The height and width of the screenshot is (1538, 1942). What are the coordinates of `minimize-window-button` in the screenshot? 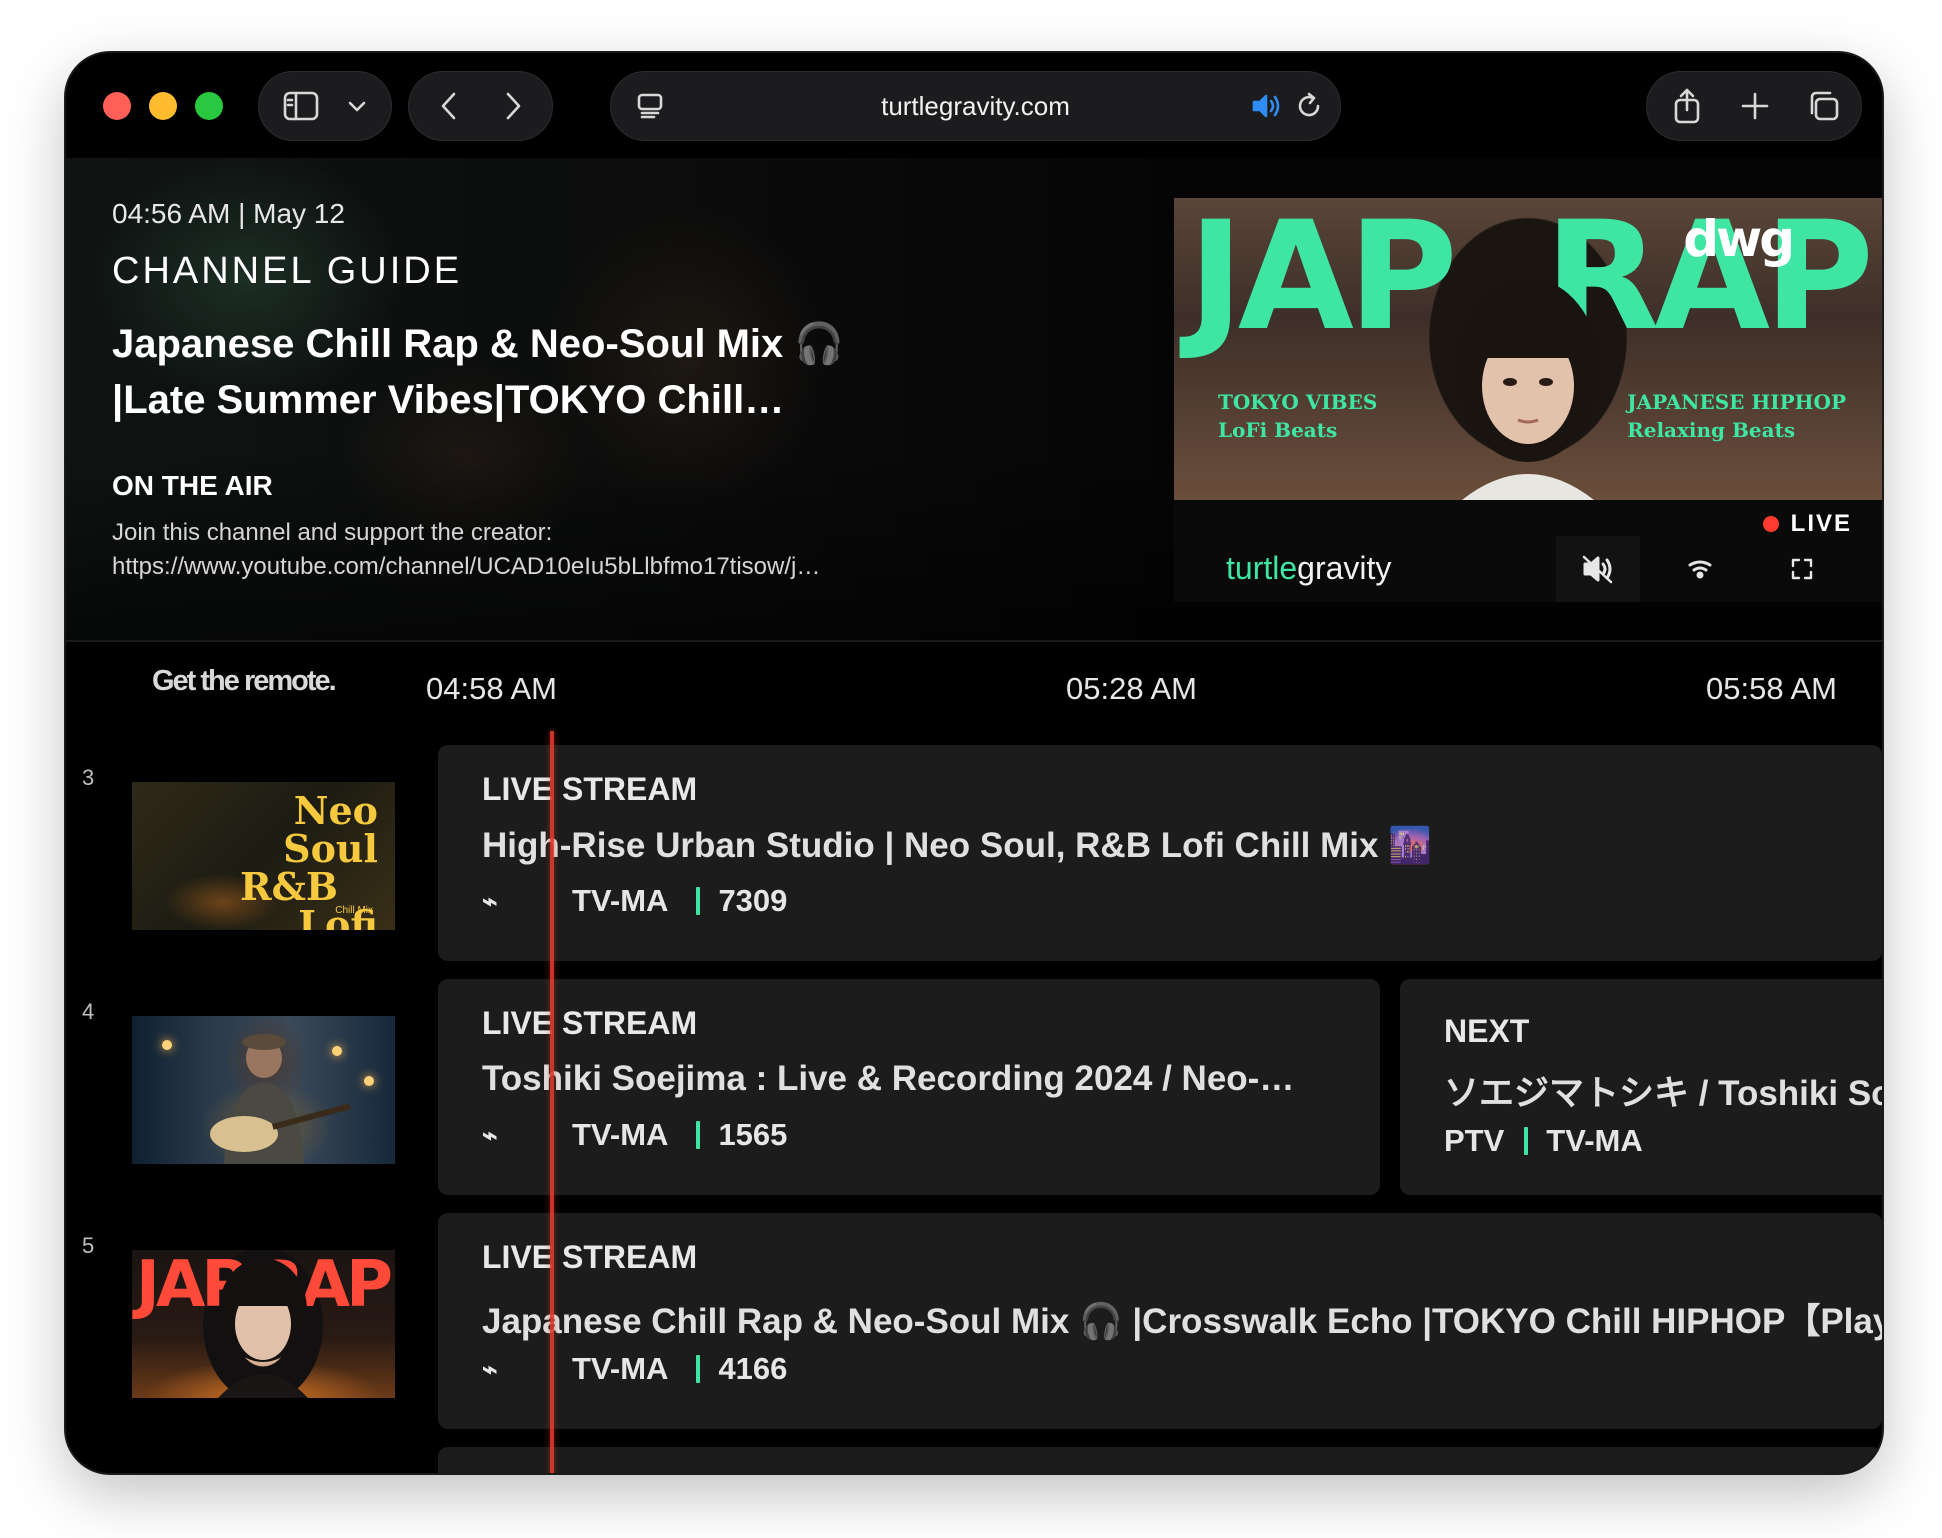 It's located at (163, 106).